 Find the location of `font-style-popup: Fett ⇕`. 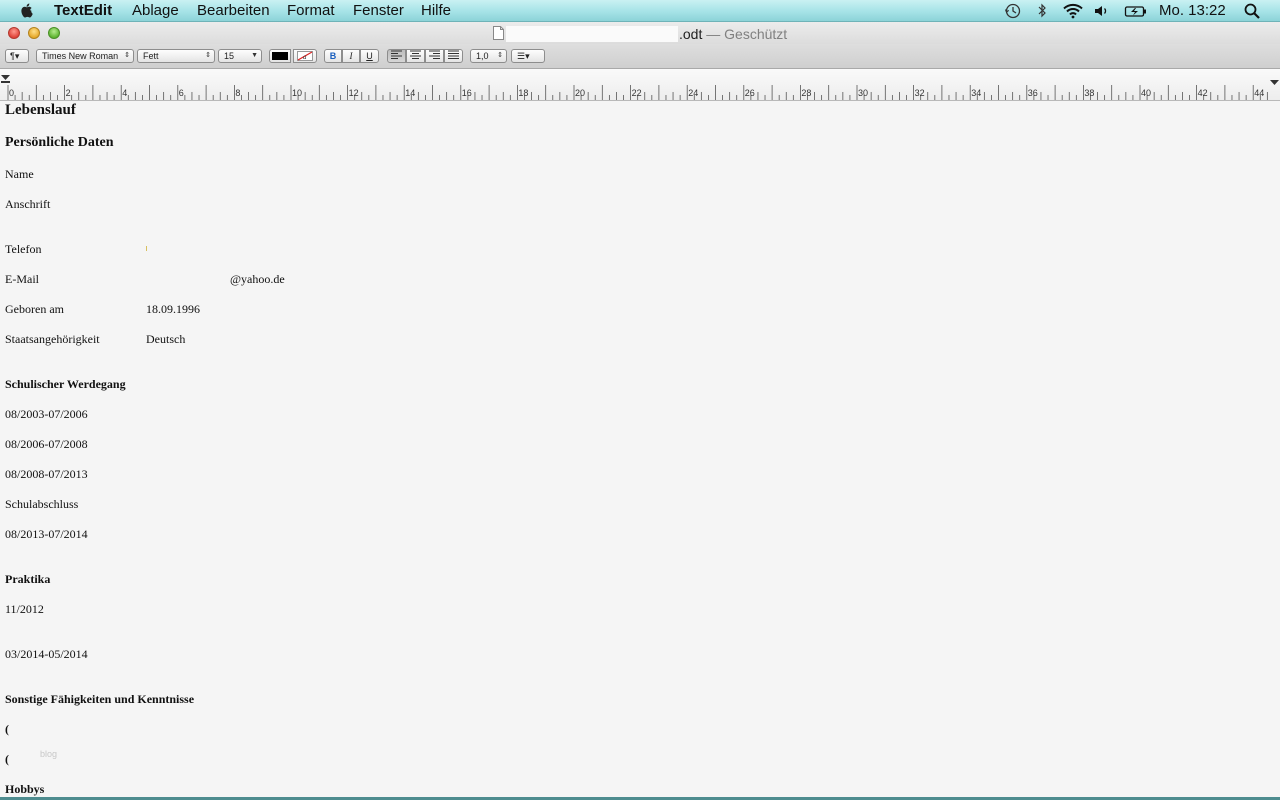

font-style-popup: Fett ⇕ is located at coordinates (176, 56).